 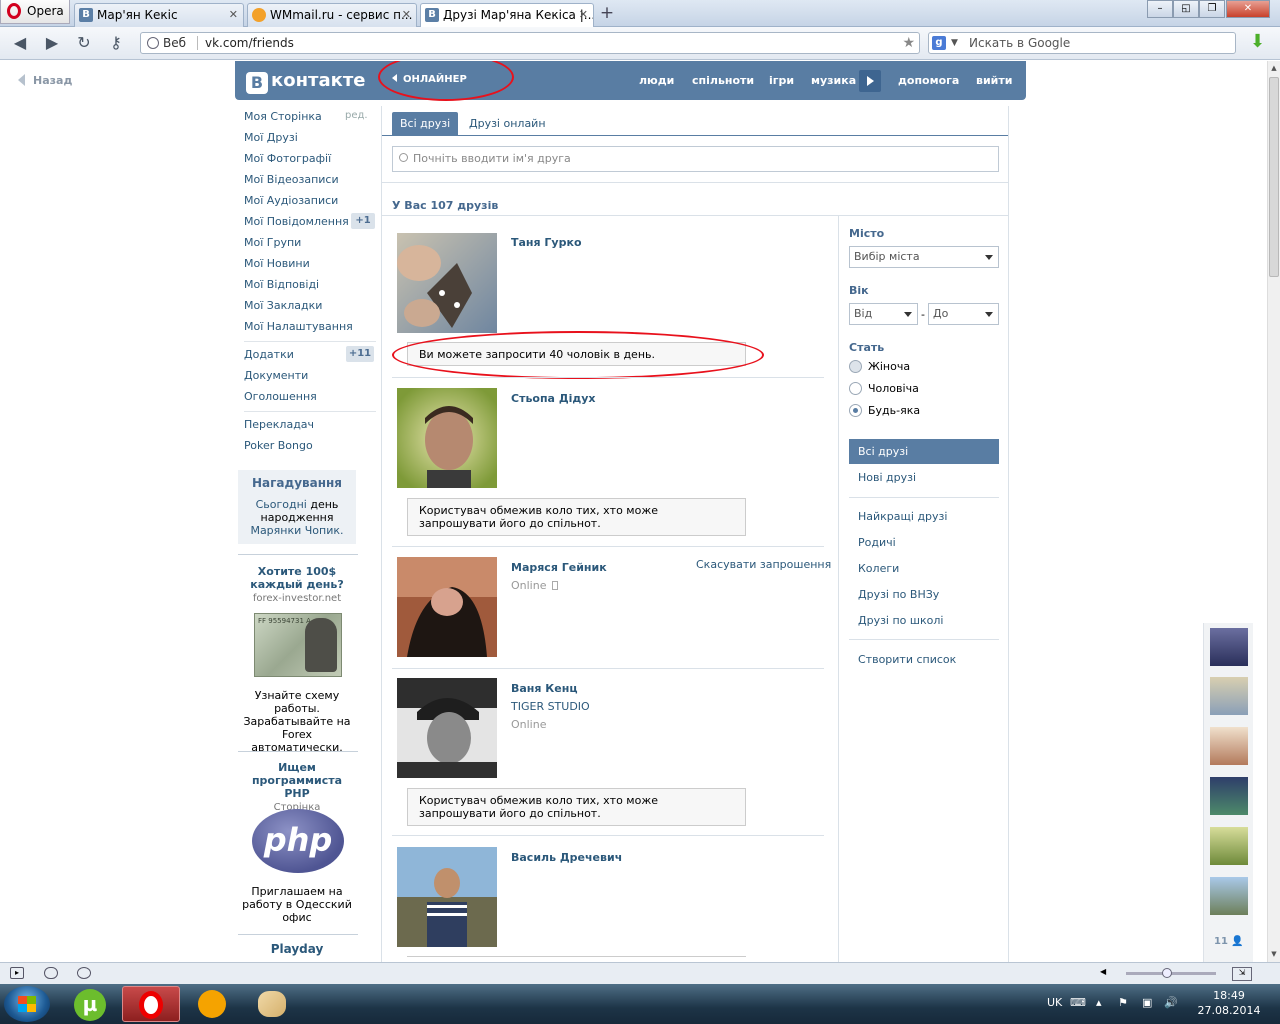 I want to click on web-indicator: Веб, so click(x=166, y=43).